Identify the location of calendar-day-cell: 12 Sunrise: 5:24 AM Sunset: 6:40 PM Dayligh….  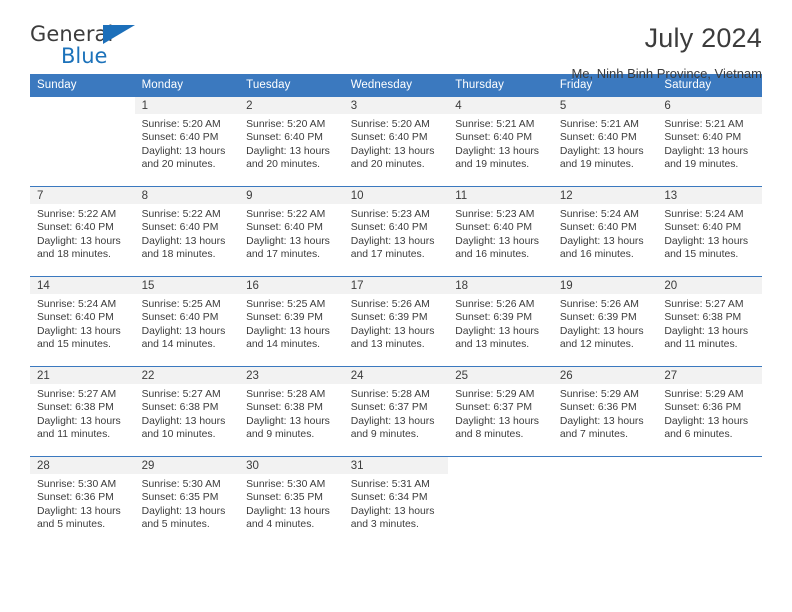
(605, 231).